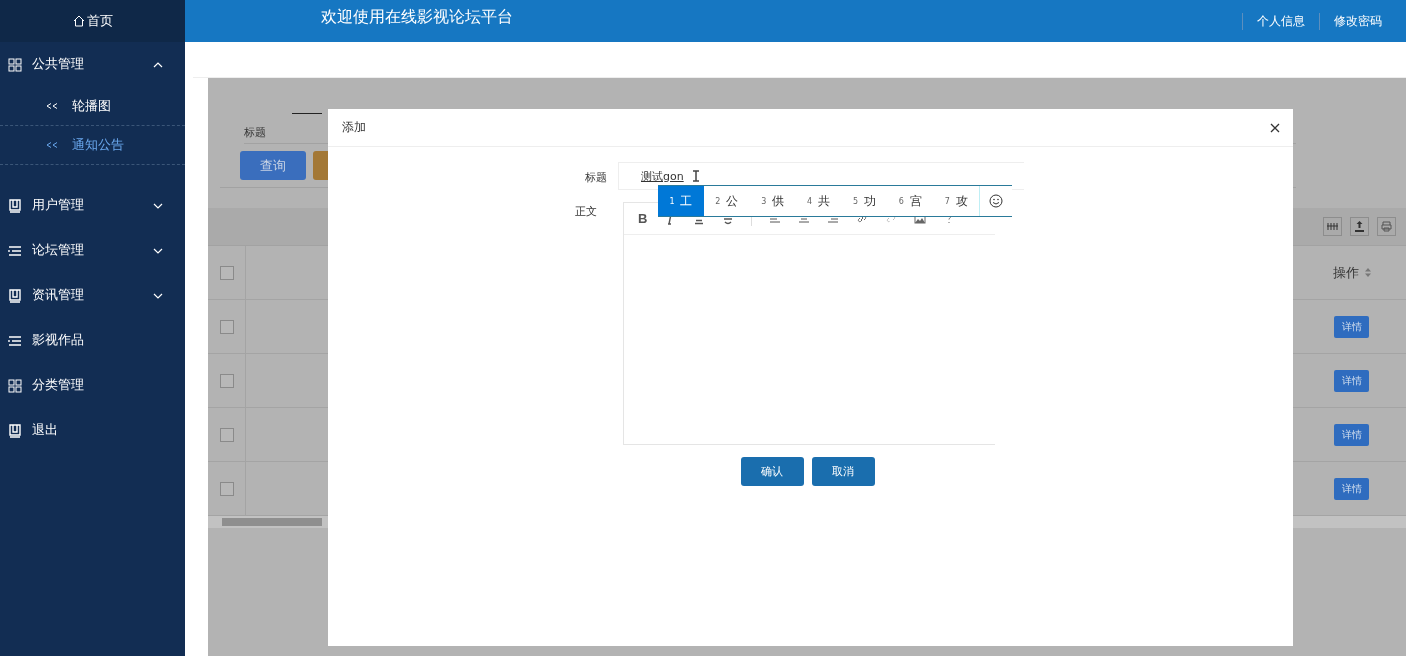 The height and width of the screenshot is (656, 1406). I want to click on page-title: 欢迎使用在线影视论坛平台, so click(417, 17).